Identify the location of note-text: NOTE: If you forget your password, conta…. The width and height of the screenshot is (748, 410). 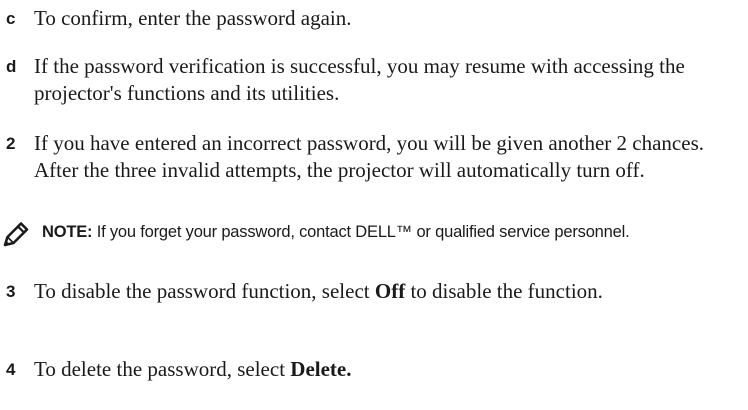
(391, 232).